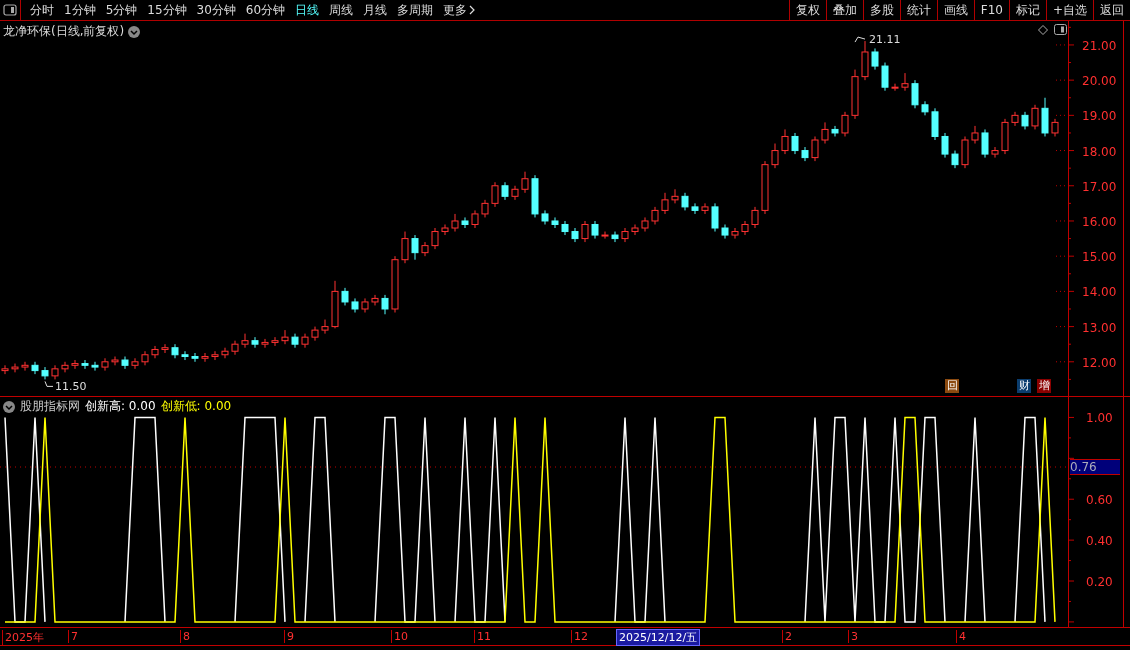 The image size is (1130, 650). What do you see at coordinates (73, 636) in the screenshot?
I see `date-axis-label: 7` at bounding box center [73, 636].